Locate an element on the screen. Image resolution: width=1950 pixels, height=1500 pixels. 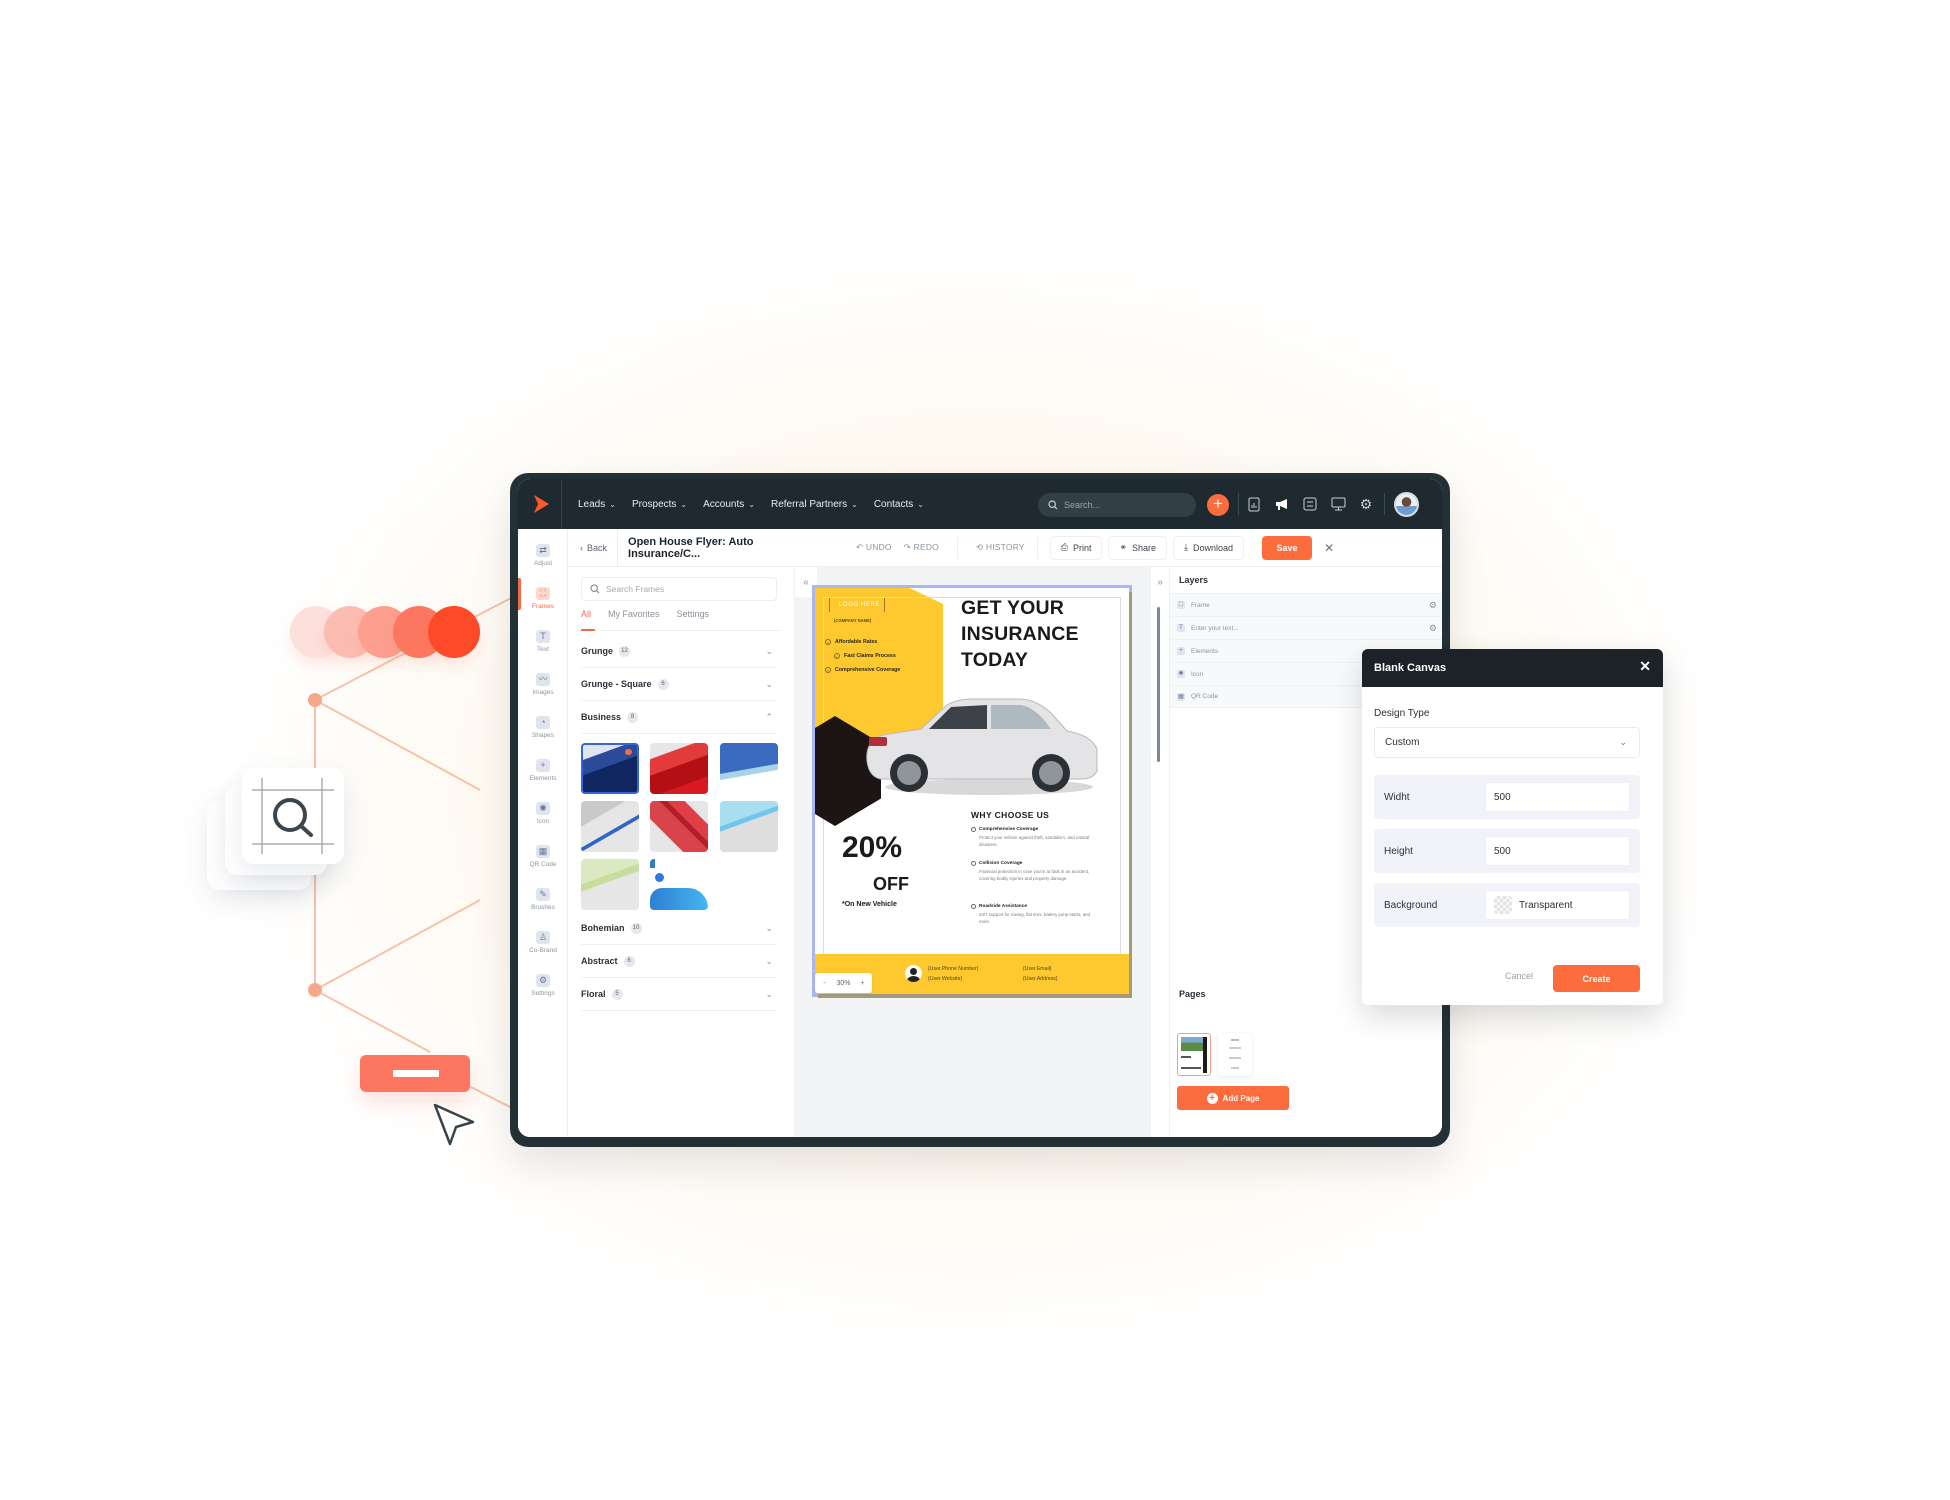
frame-thumbnail-blue-swoosh is located at coordinates (749, 768).